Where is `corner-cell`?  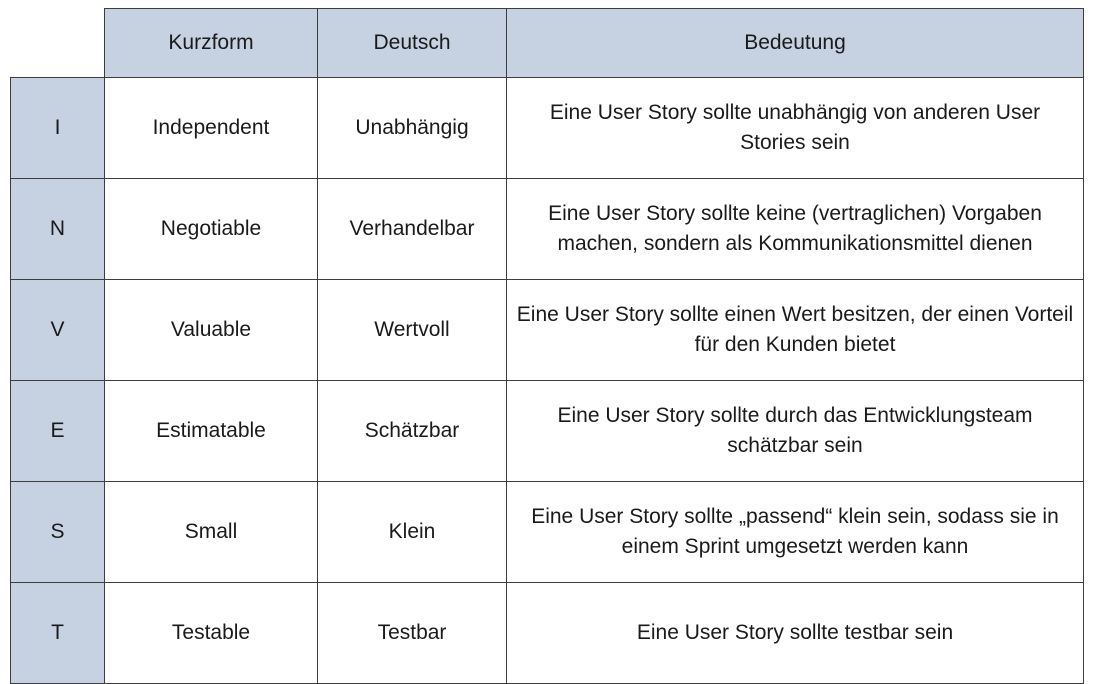 corner-cell is located at coordinates (57, 43).